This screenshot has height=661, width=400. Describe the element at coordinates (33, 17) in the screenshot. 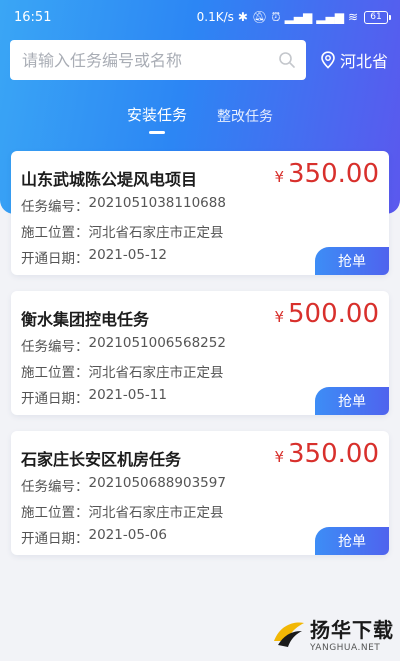

I see `status-time: 16:51` at that location.